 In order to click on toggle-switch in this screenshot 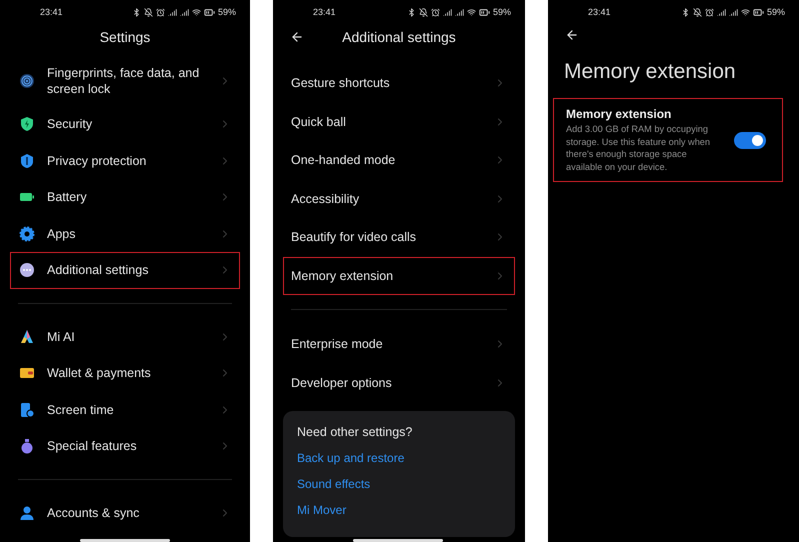, I will do `click(750, 140)`.